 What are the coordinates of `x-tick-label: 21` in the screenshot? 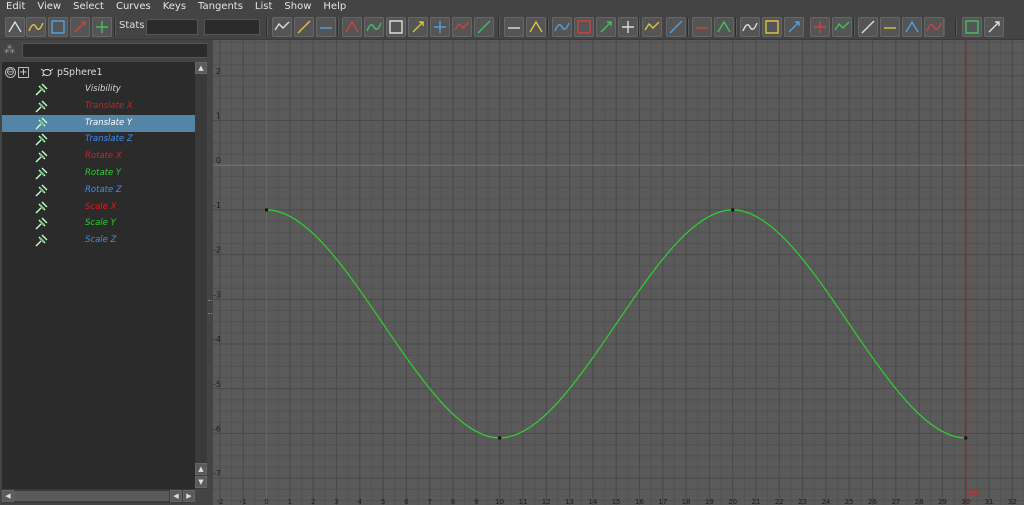 It's located at (756, 501).